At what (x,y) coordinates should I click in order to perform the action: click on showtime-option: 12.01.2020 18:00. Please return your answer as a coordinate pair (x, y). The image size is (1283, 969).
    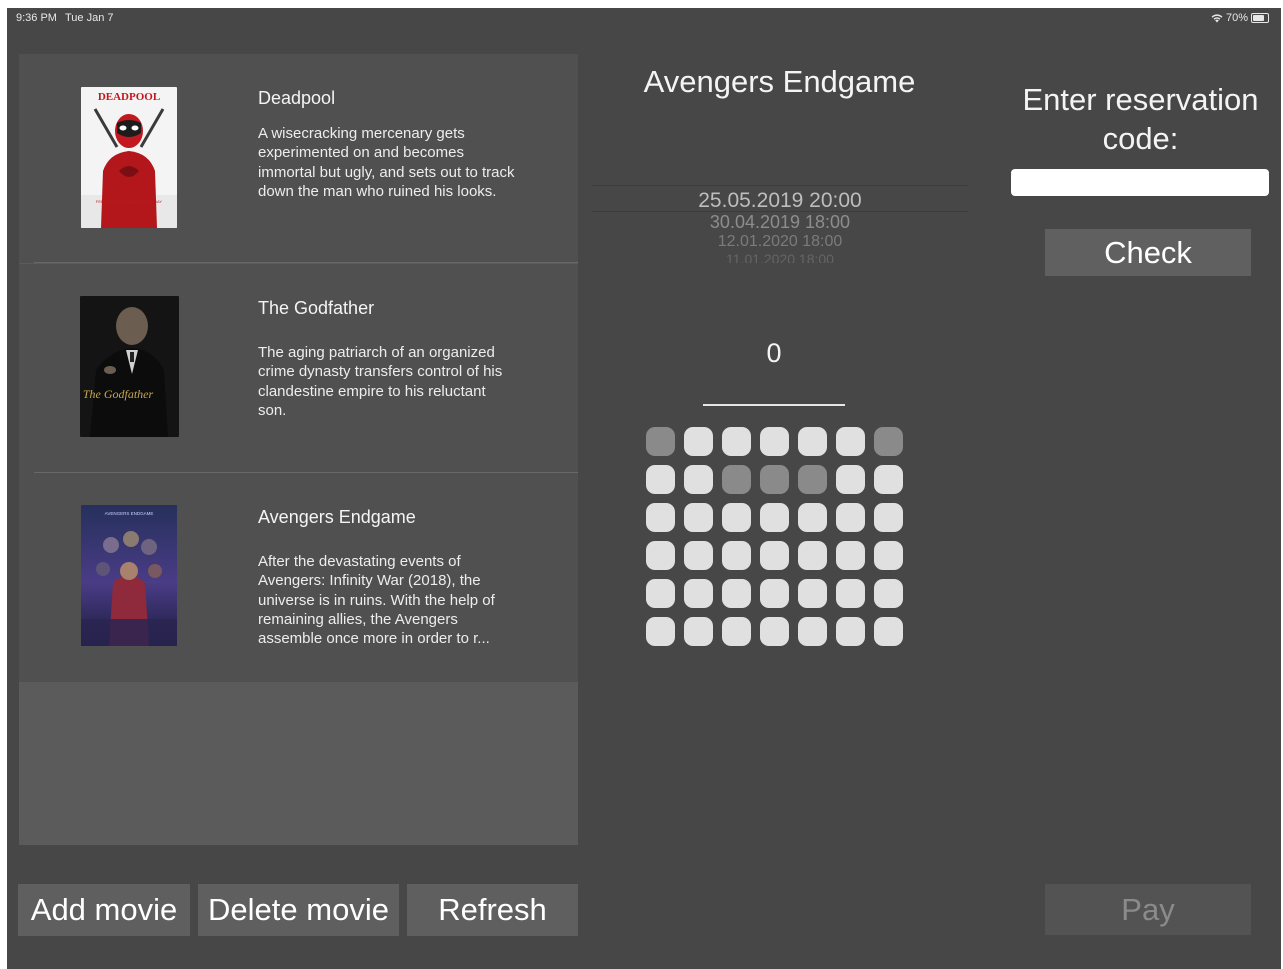
    Looking at the image, I should click on (780, 242).